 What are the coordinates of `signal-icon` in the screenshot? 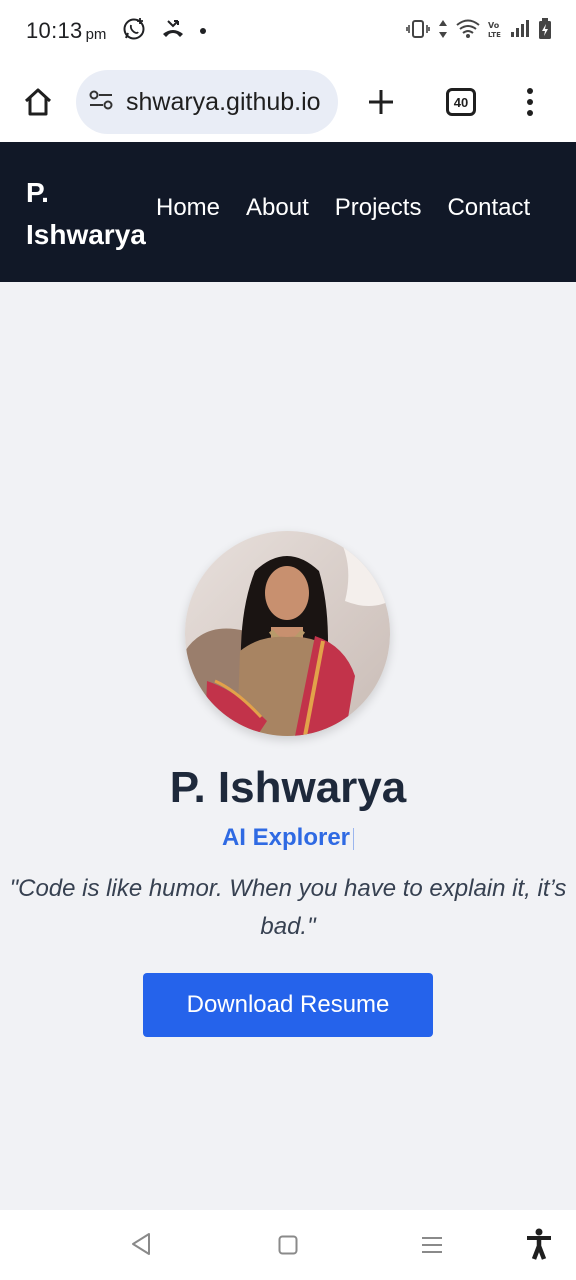 It's located at (520, 31).